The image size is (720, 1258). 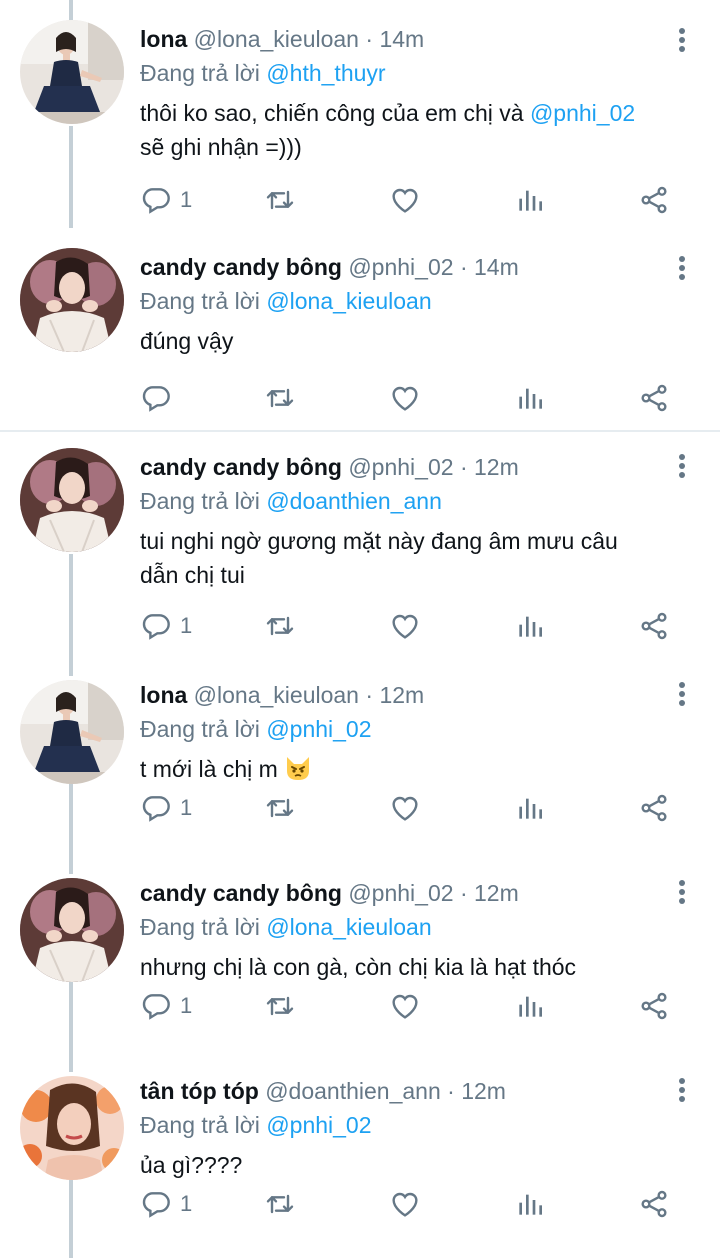 I want to click on reply-mention: @hth_thuyr, so click(x=325, y=73).